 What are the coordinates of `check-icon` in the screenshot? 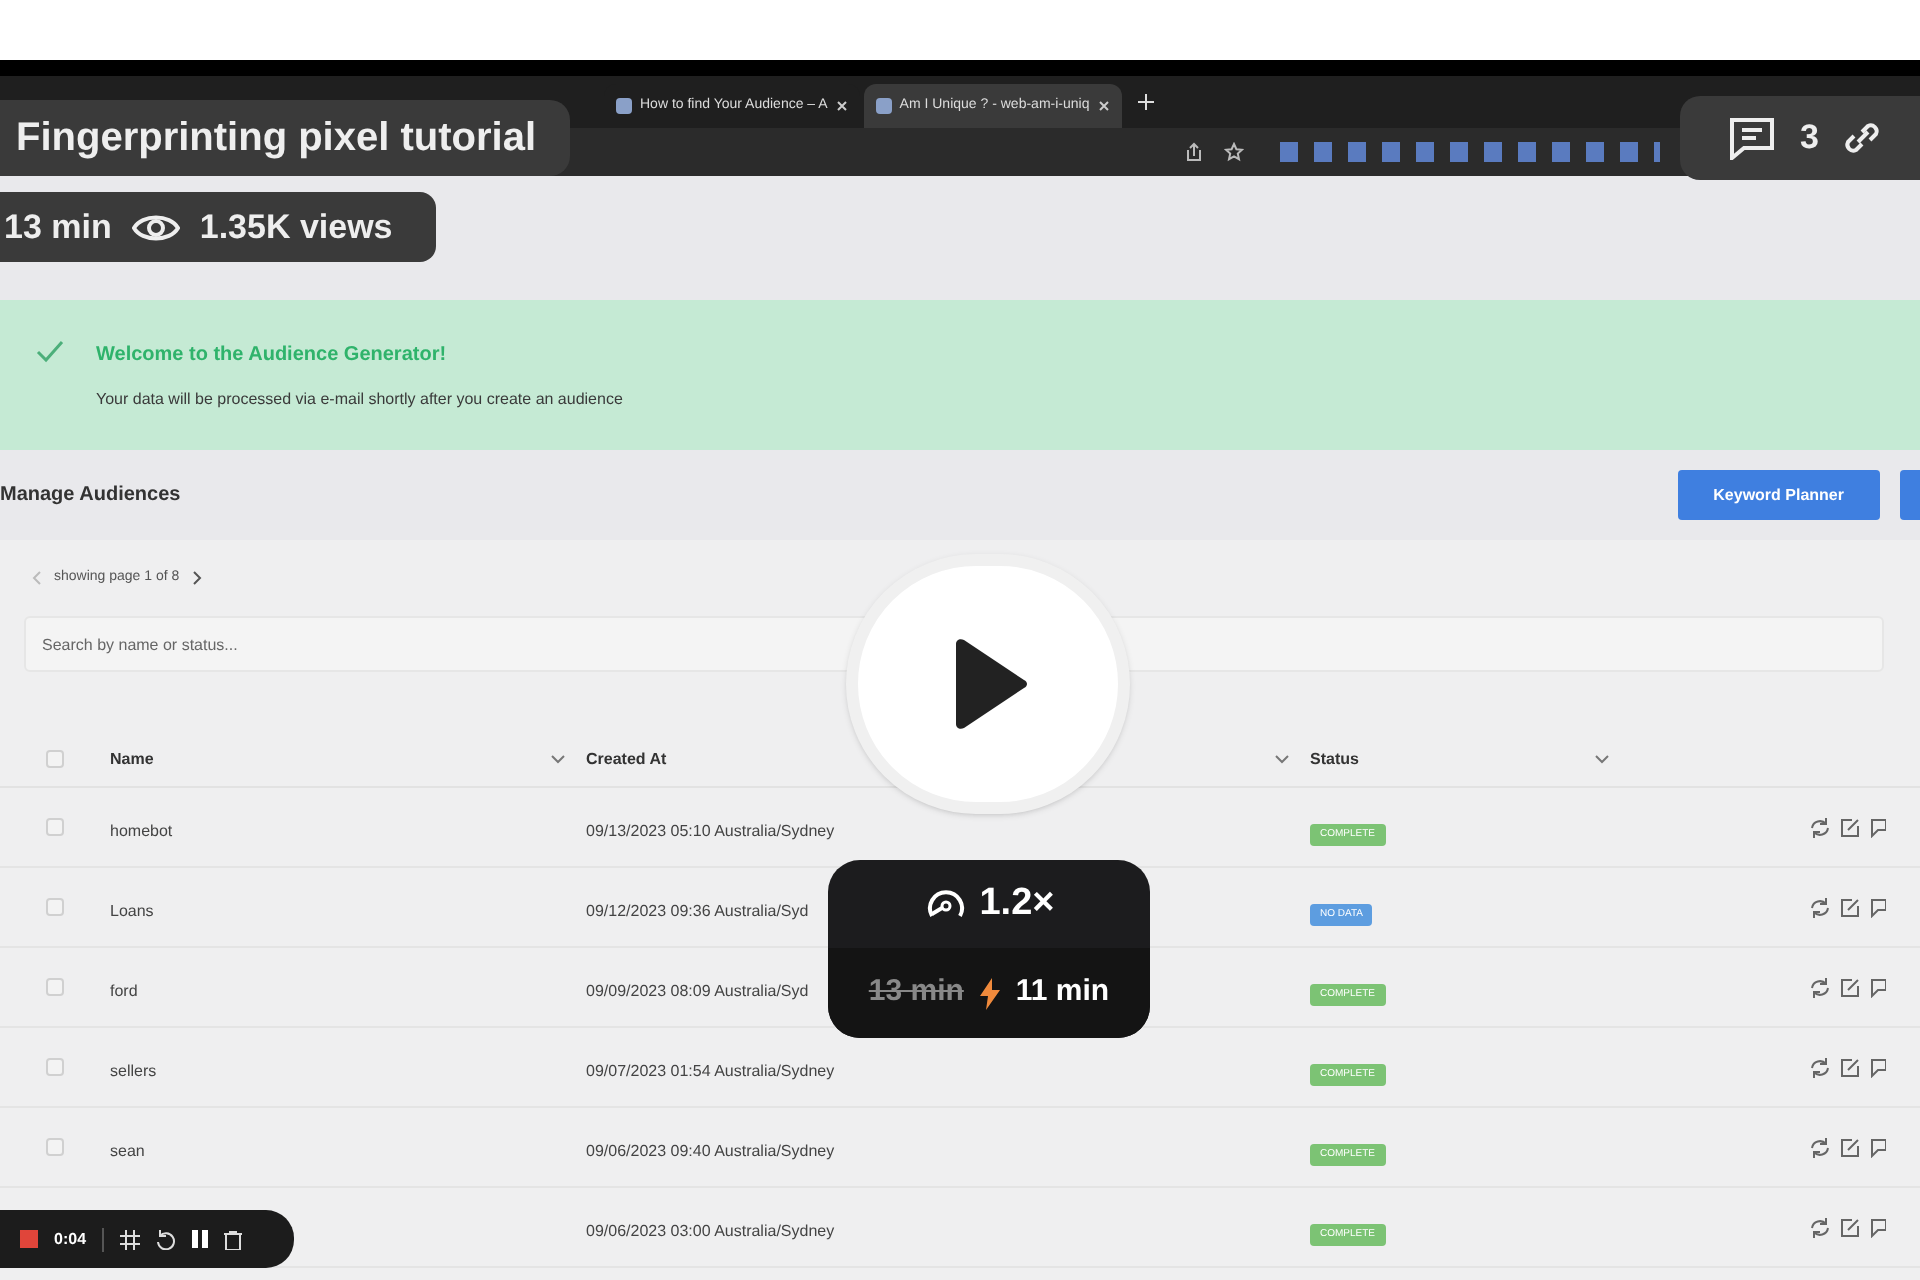 It's located at (50, 352).